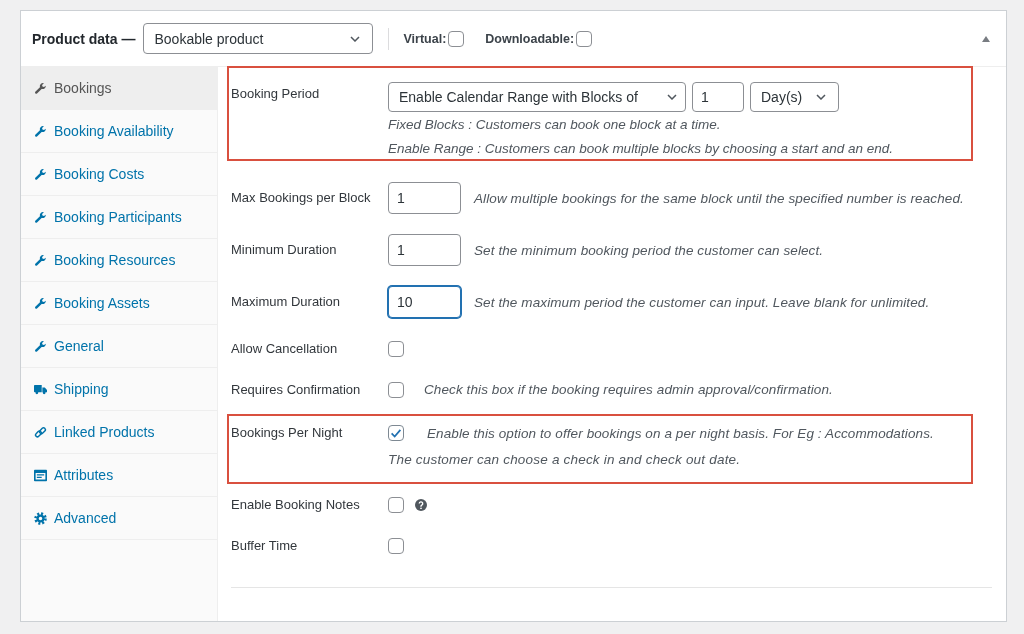  I want to click on field-label: Booking Period, so click(276, 94).